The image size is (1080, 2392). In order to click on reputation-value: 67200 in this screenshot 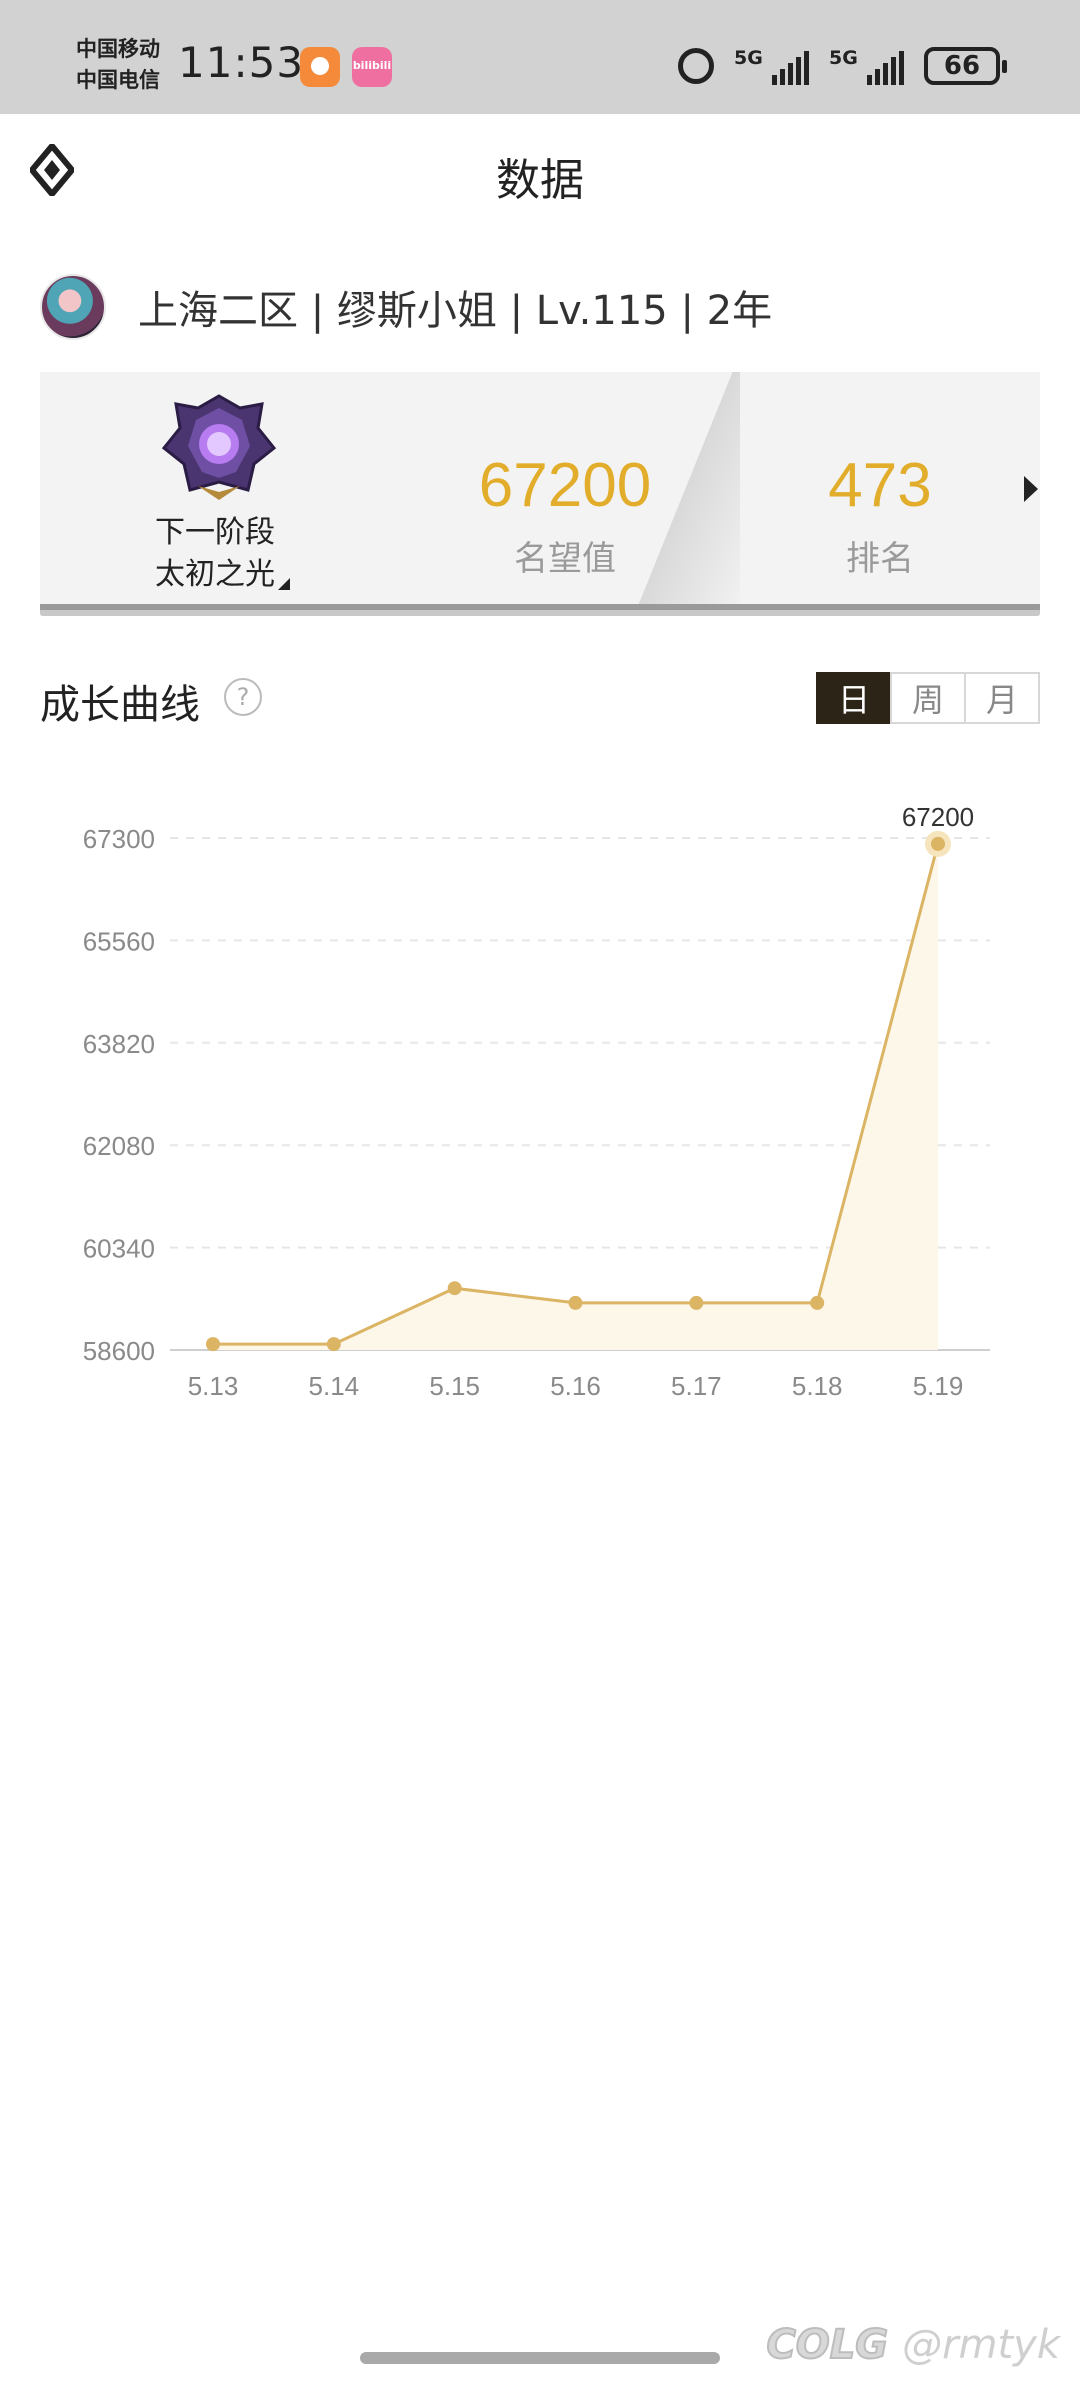, I will do `click(565, 485)`.